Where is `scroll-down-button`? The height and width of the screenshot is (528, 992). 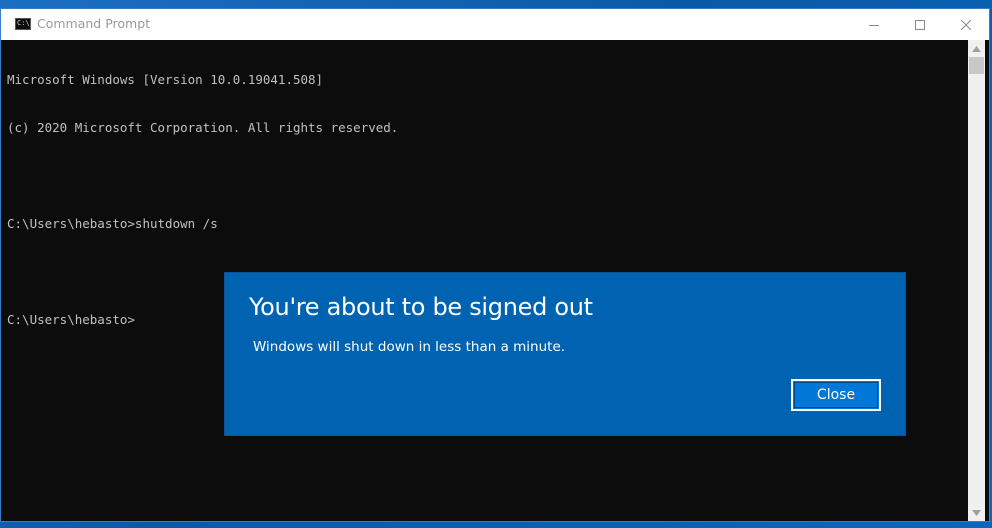
scroll-down-button is located at coordinates (976, 512).